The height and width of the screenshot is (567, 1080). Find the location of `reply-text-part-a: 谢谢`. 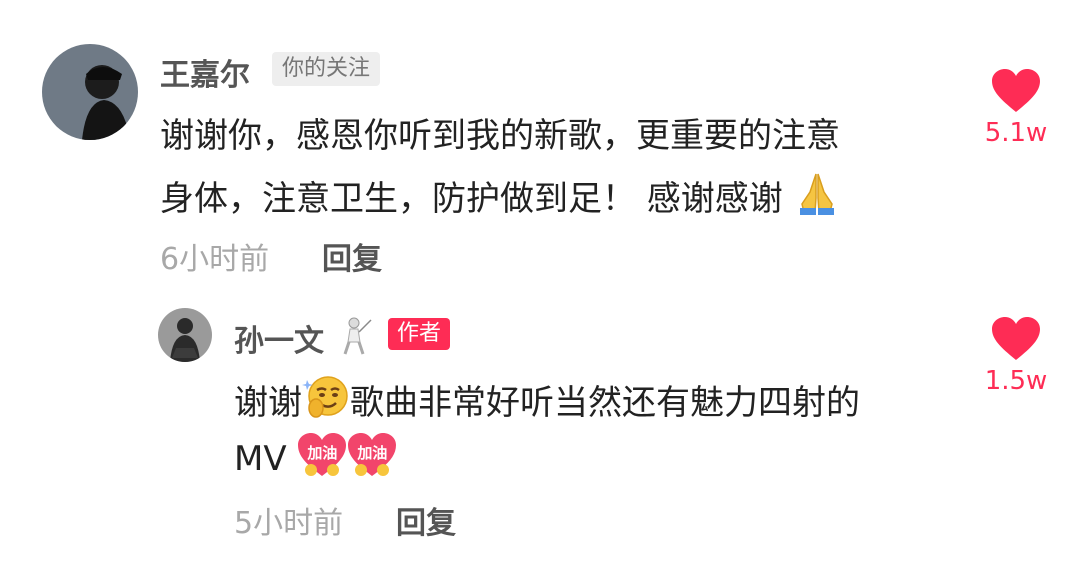

reply-text-part-a: 谢谢 is located at coordinates (268, 403).